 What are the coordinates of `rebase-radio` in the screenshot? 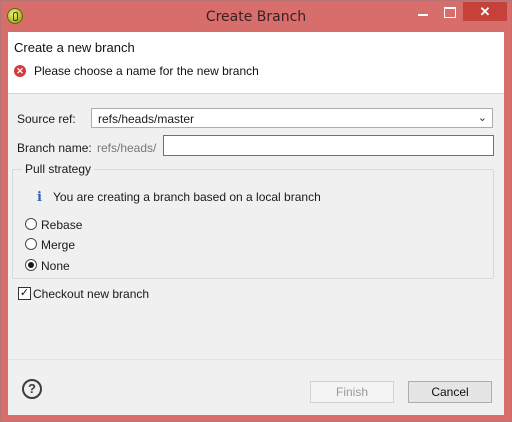 It's located at (31, 224).